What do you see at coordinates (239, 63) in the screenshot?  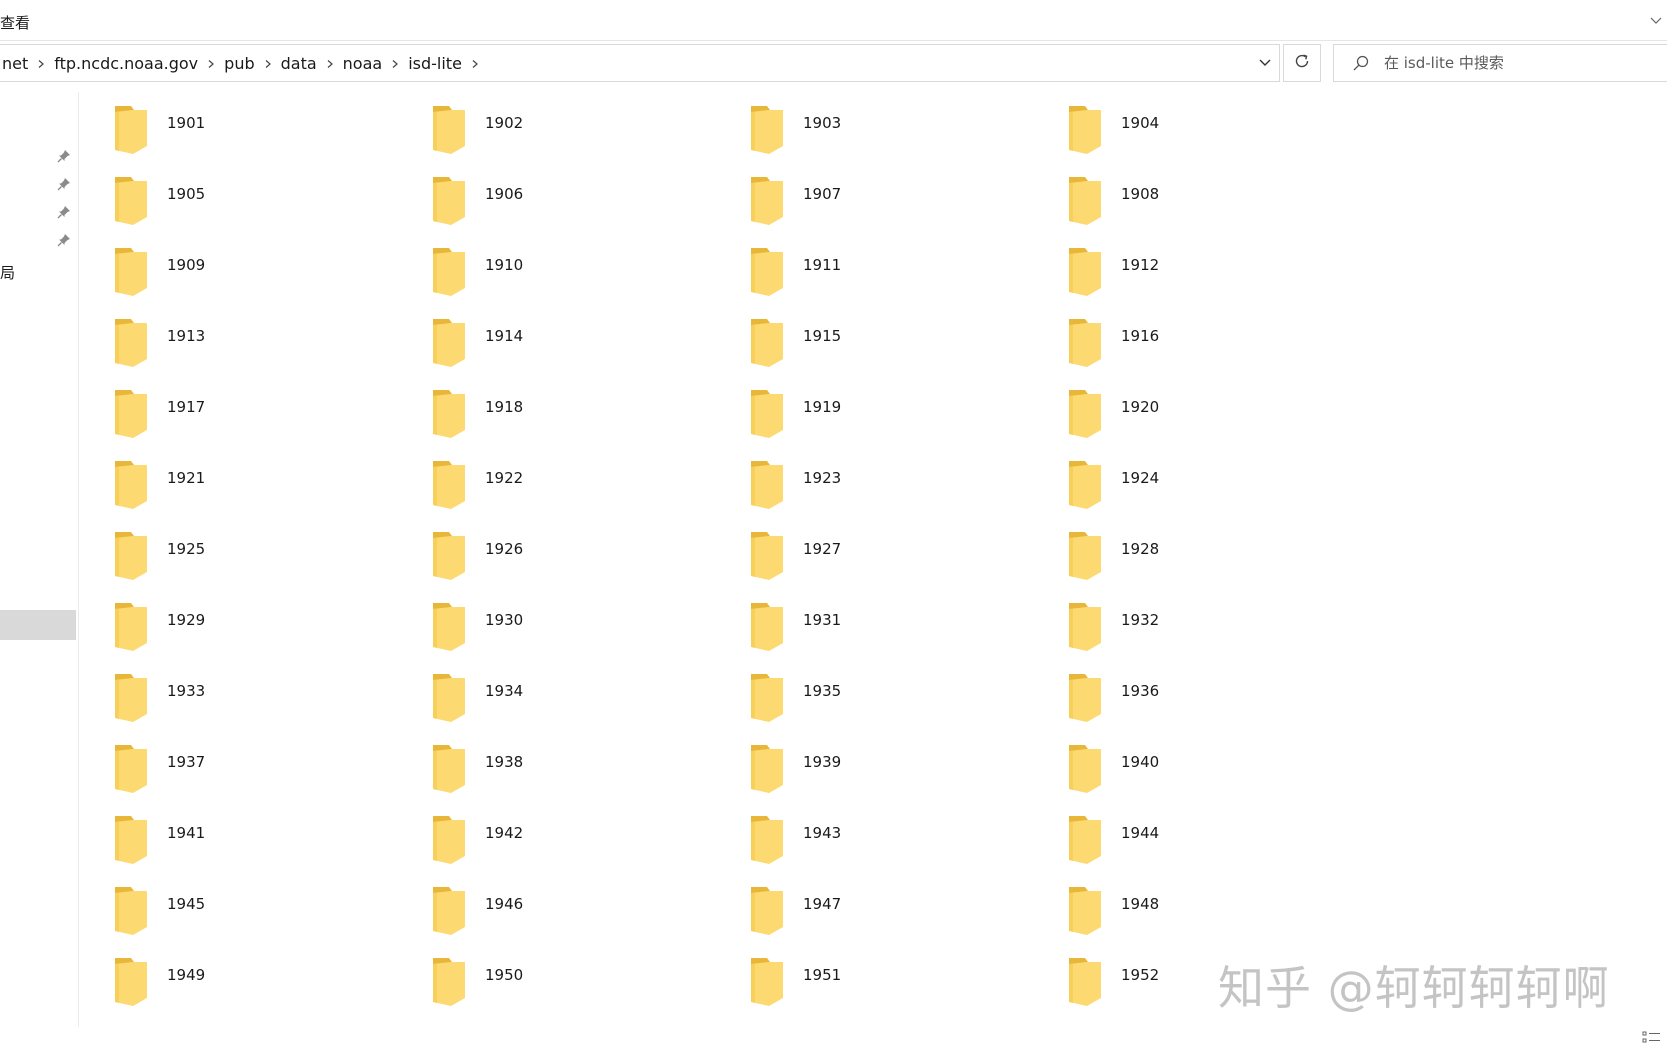 I see `breadcrumb-item: pub` at bounding box center [239, 63].